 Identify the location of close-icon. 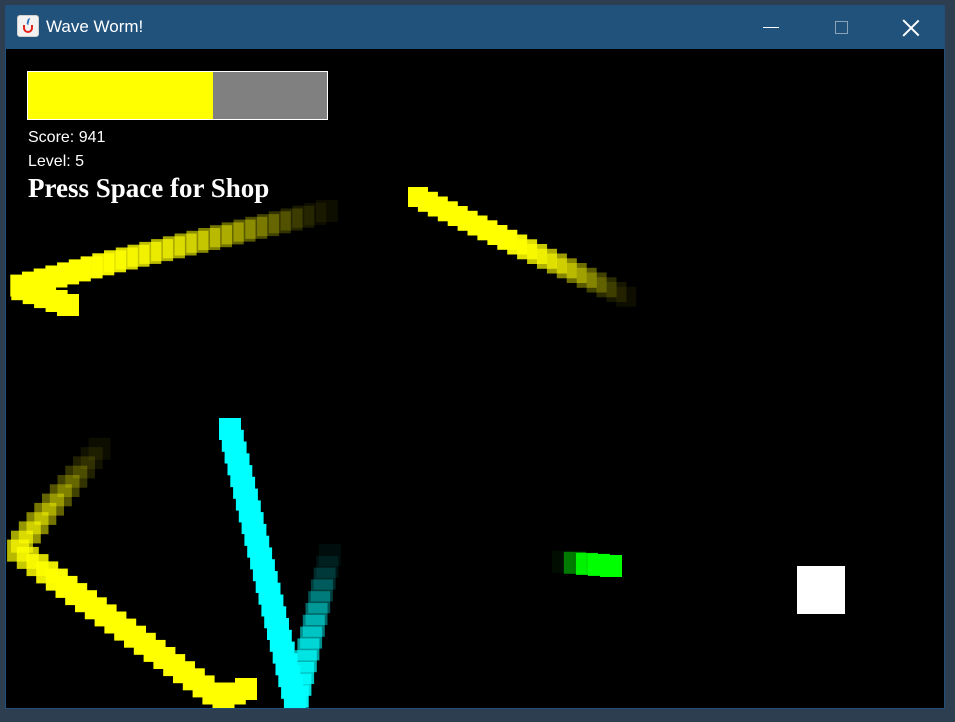
(911, 28).